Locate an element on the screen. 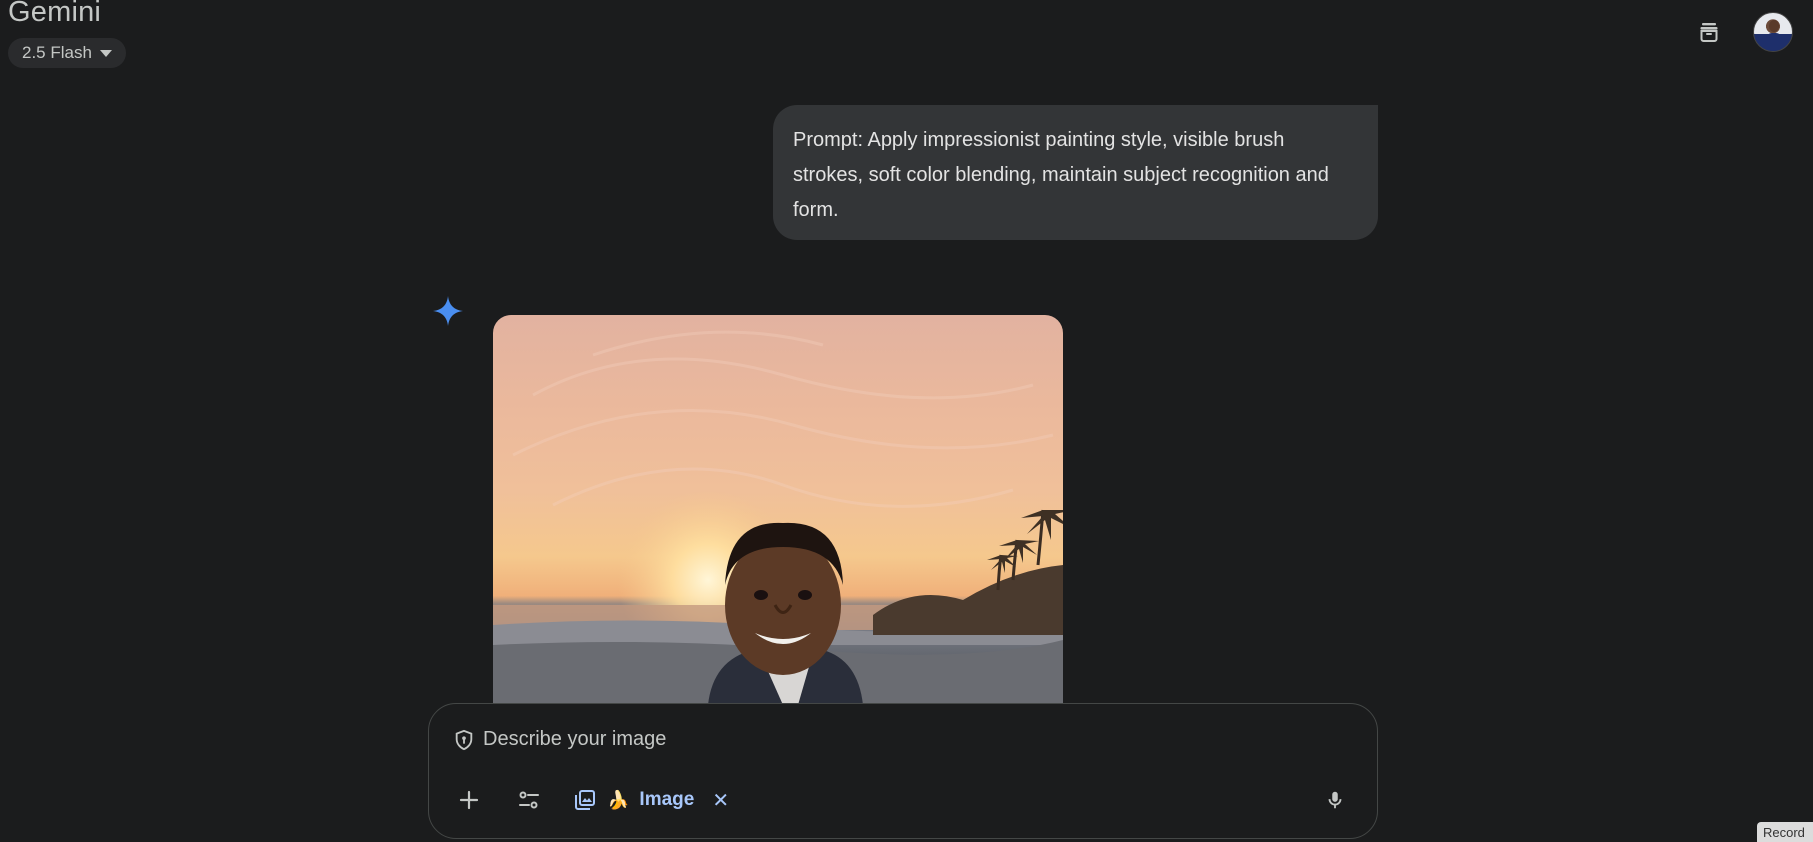 This screenshot has width=1813, height=842. composer-tools: 🍌 Image ✕ is located at coordinates (591, 800).